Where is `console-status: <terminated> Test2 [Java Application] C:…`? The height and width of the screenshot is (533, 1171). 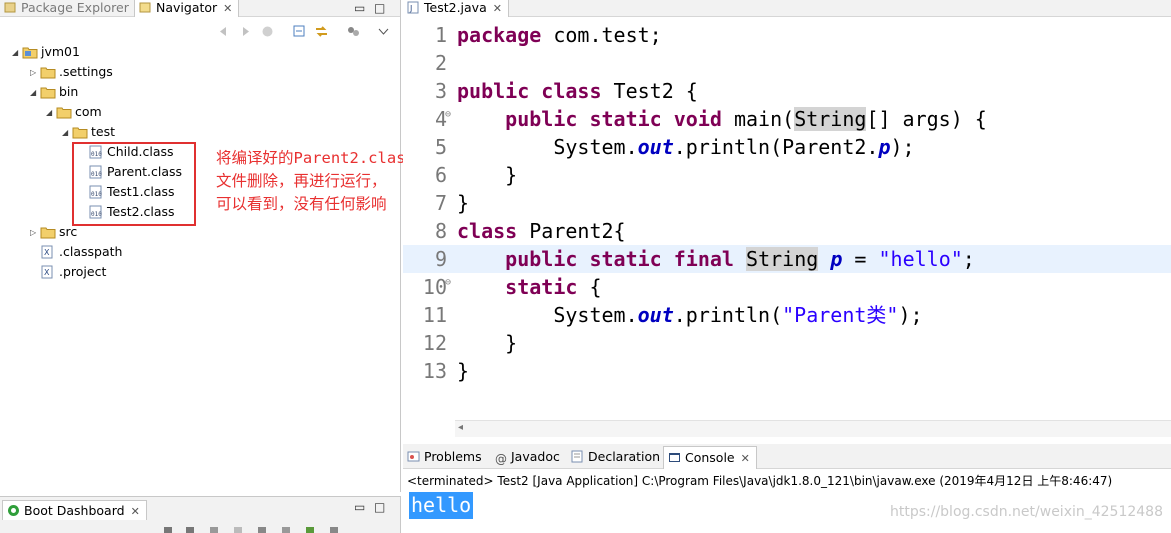 console-status: <terminated> Test2 [Java Application] C:… is located at coordinates (760, 481).